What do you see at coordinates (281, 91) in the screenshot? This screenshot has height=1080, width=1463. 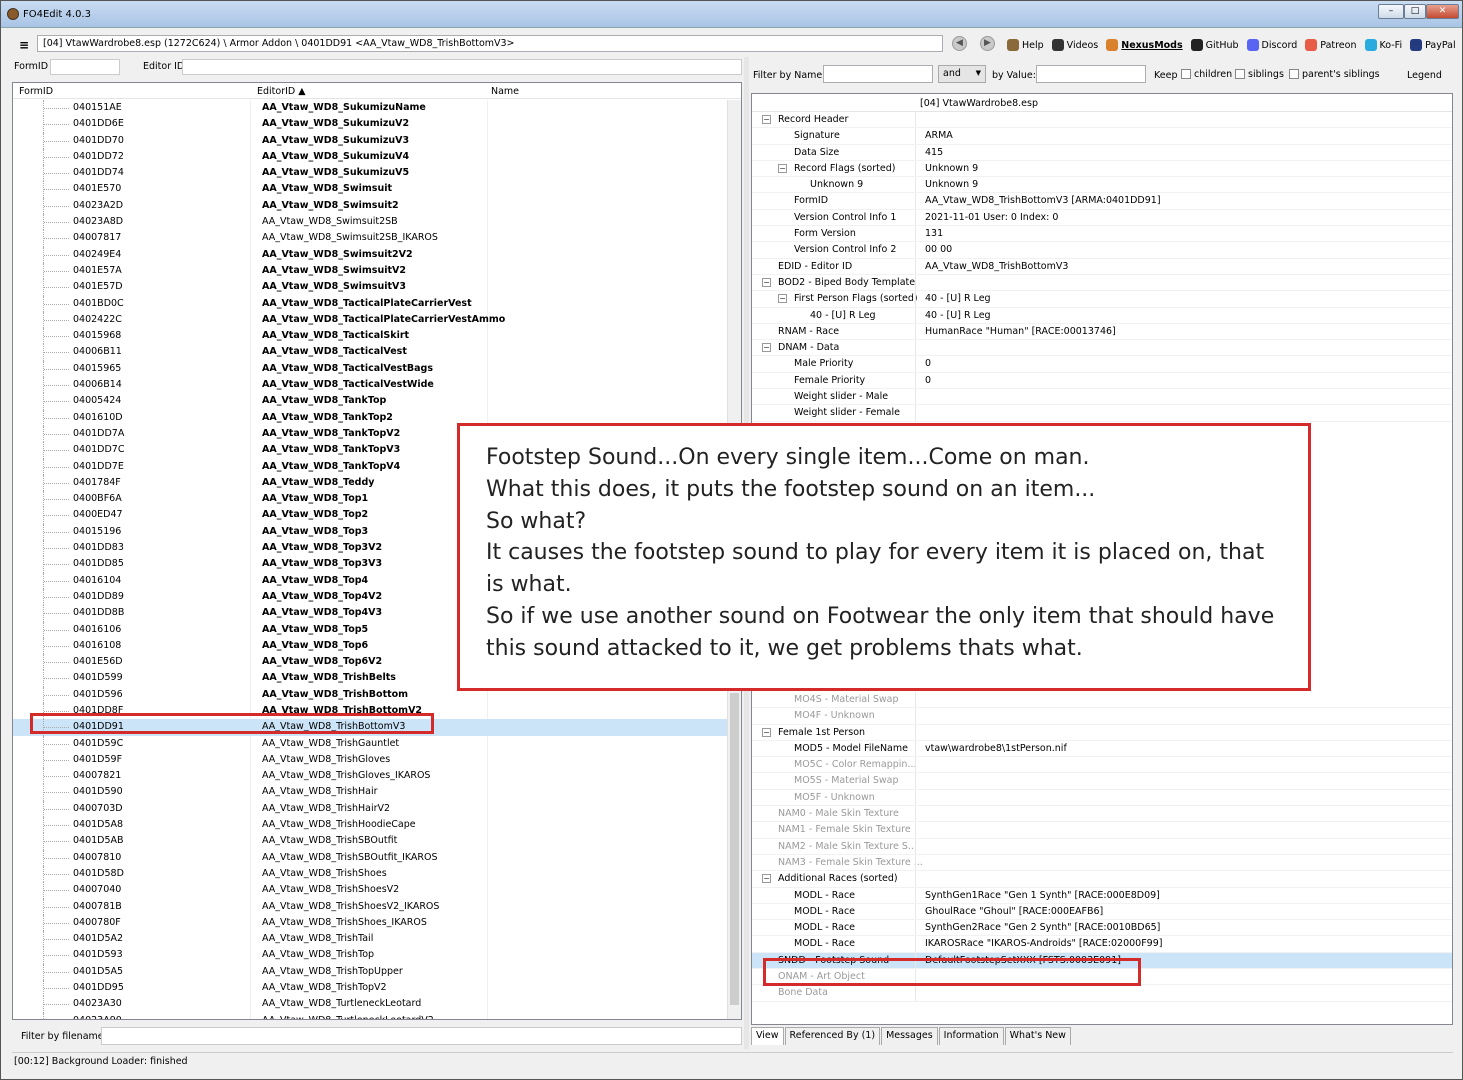 I see `column-editorid: EditorID ▲` at bounding box center [281, 91].